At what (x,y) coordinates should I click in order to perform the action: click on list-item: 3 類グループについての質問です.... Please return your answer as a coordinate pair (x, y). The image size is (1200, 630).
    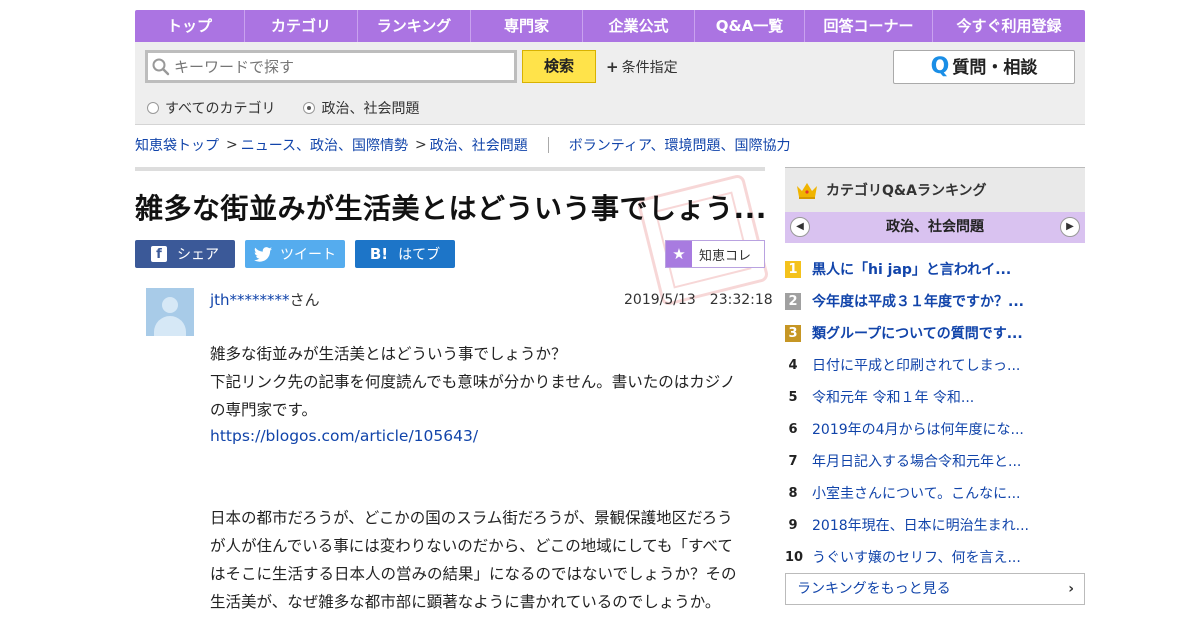
    Looking at the image, I should click on (935, 333).